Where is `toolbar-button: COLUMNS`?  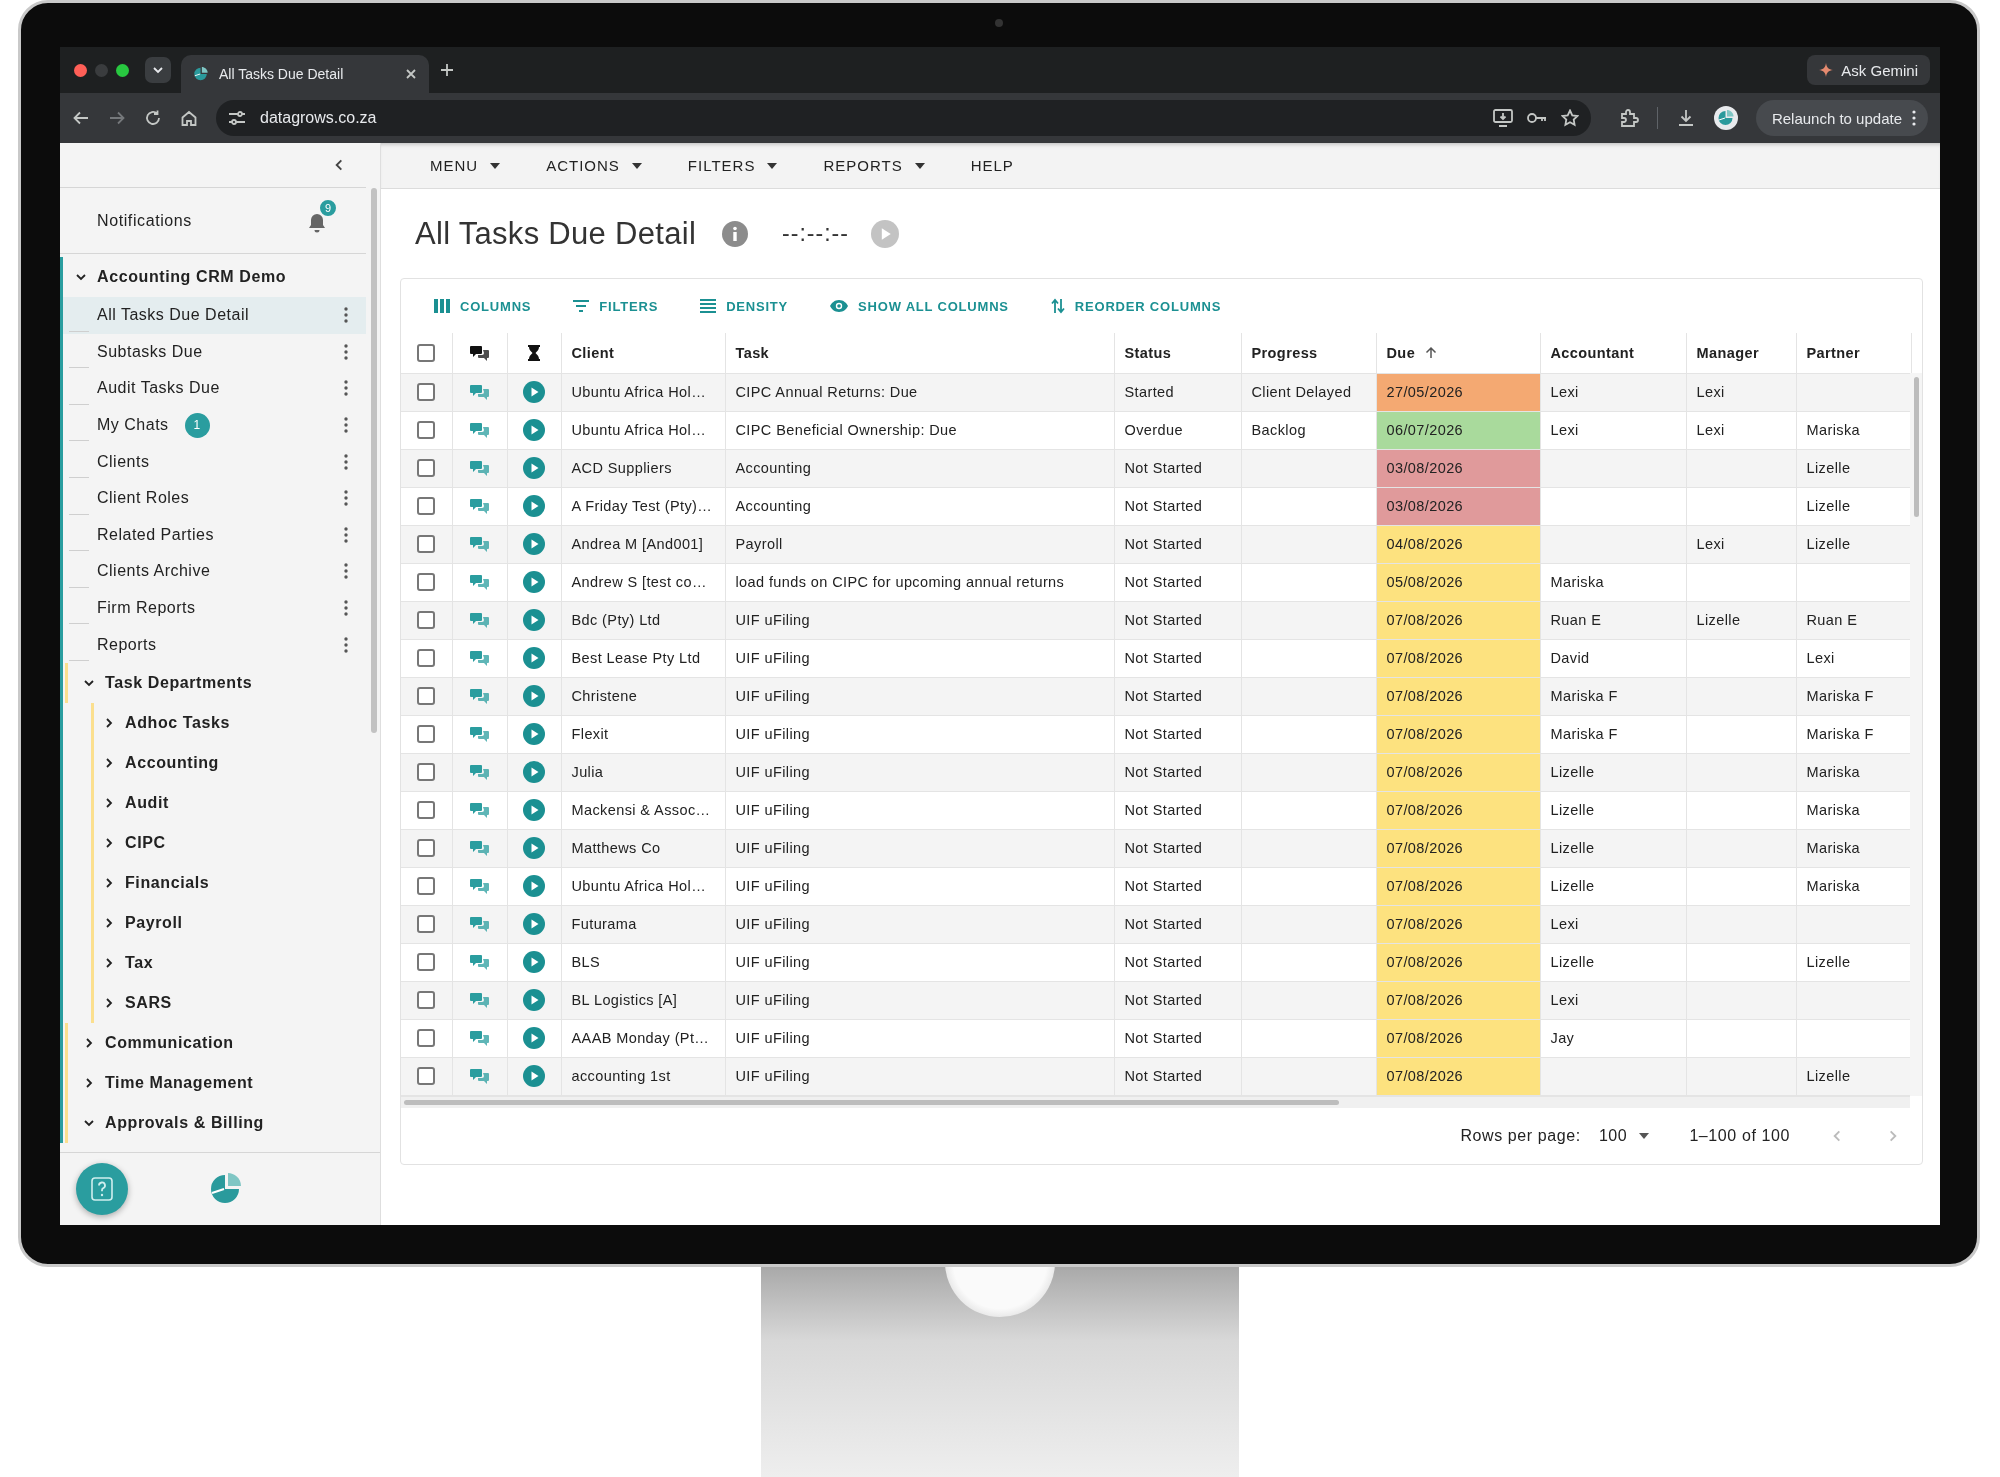 toolbar-button: COLUMNS is located at coordinates (483, 306).